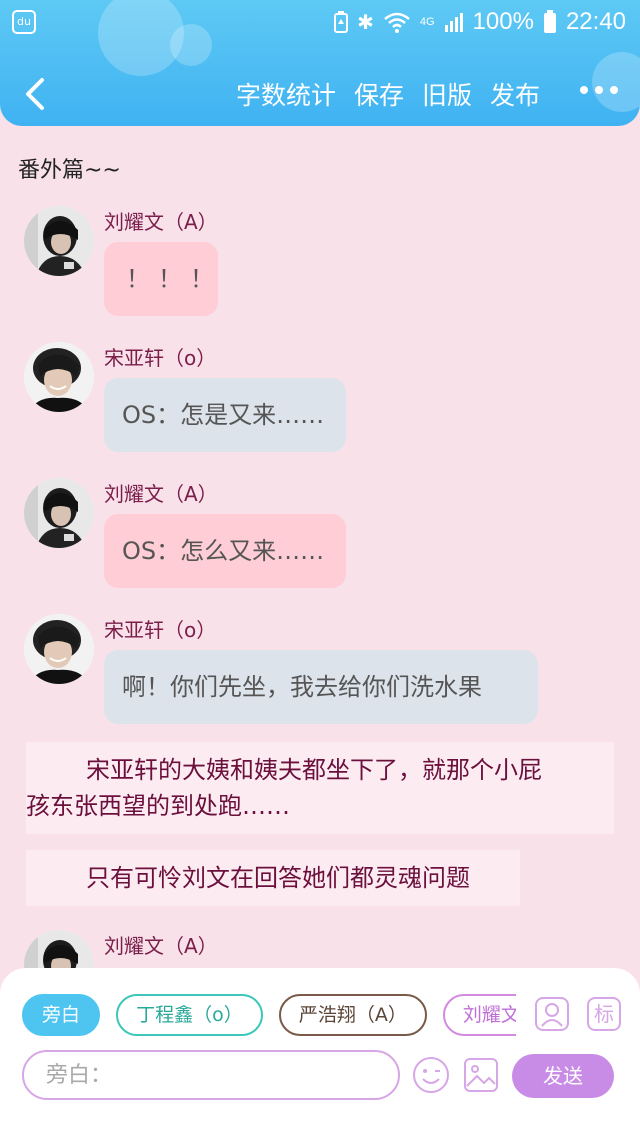 The height and width of the screenshot is (1138, 640). I want to click on baidu-app-icon: du, so click(24, 22).